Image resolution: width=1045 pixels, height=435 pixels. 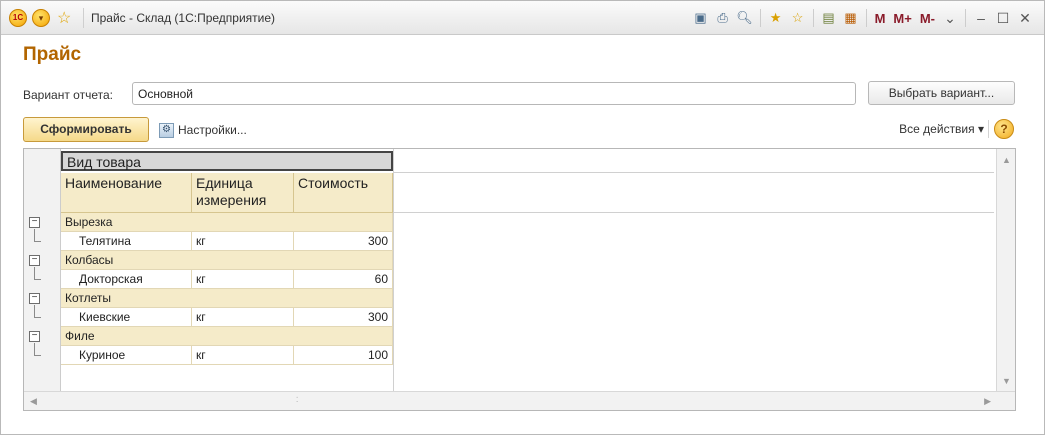 I want to click on item-row: Докторская кг 60, so click(x=227, y=279).